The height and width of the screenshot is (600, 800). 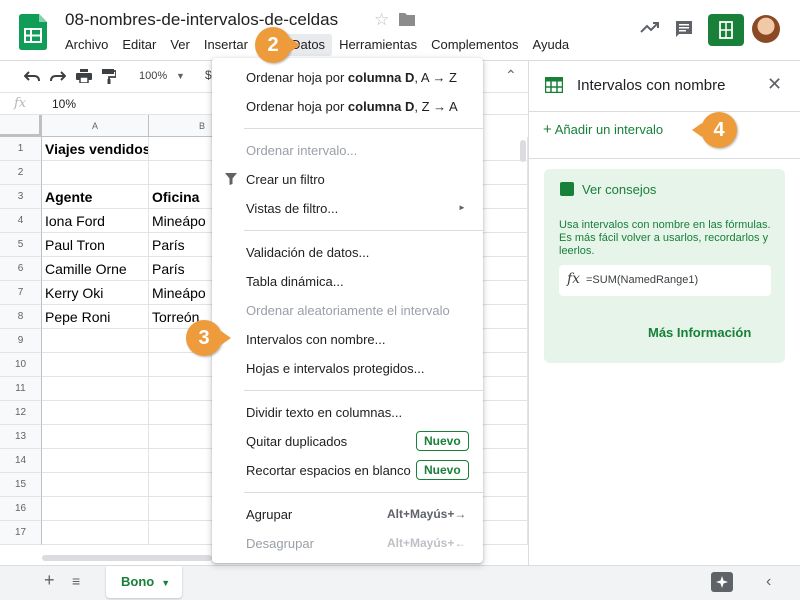 I want to click on menu-ayuda: Ayuda, so click(x=551, y=45).